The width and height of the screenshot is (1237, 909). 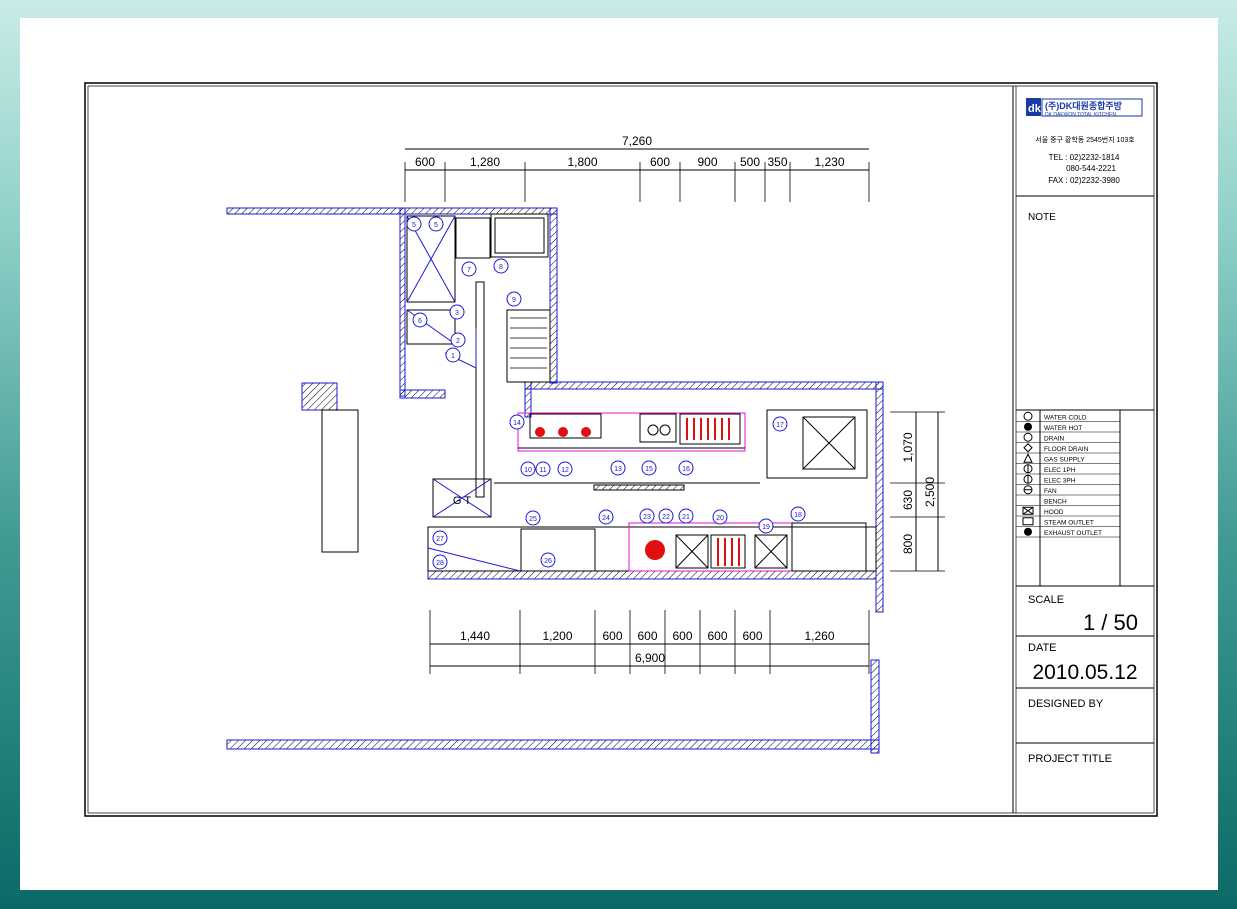 What do you see at coordinates (1054, 512) in the screenshot?
I see `legend-label-9: HOOD` at bounding box center [1054, 512].